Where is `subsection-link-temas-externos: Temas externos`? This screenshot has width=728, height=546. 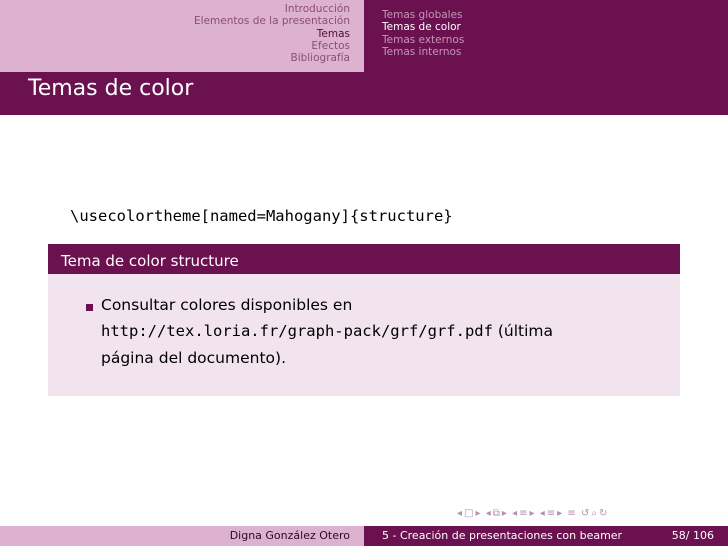
subsection-link-temas-externos: Temas externos is located at coordinates (423, 40).